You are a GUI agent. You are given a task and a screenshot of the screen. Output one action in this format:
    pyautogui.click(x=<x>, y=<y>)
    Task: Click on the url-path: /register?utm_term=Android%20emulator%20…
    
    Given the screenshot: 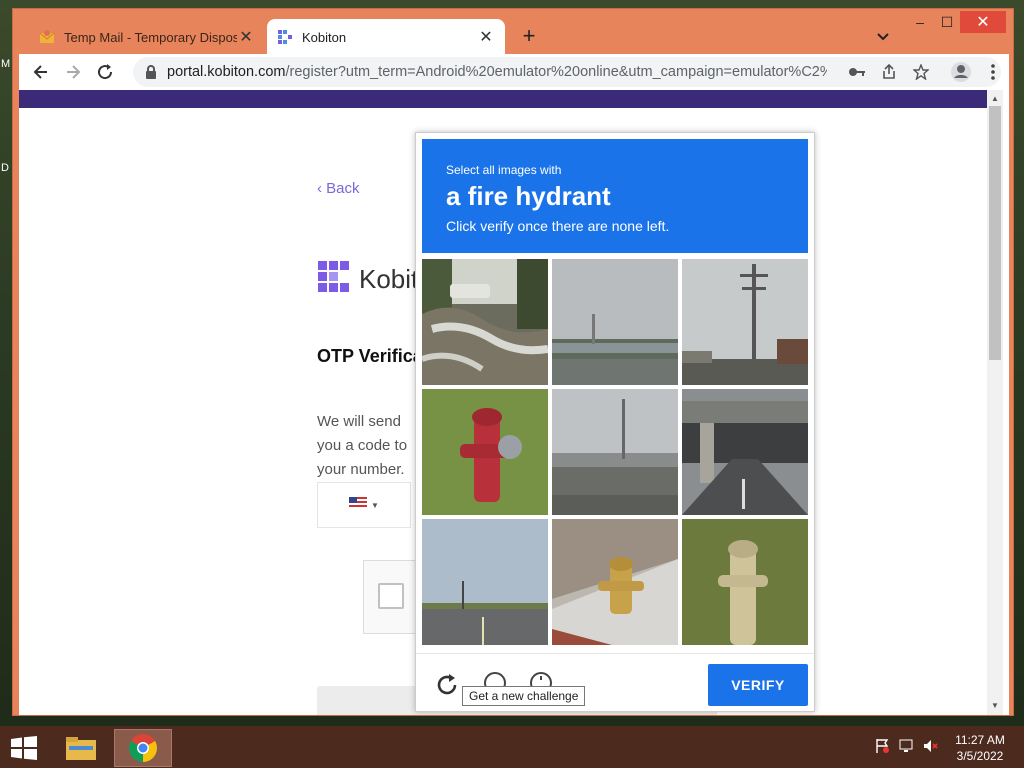 What is the action you would take?
    pyautogui.click(x=556, y=72)
    